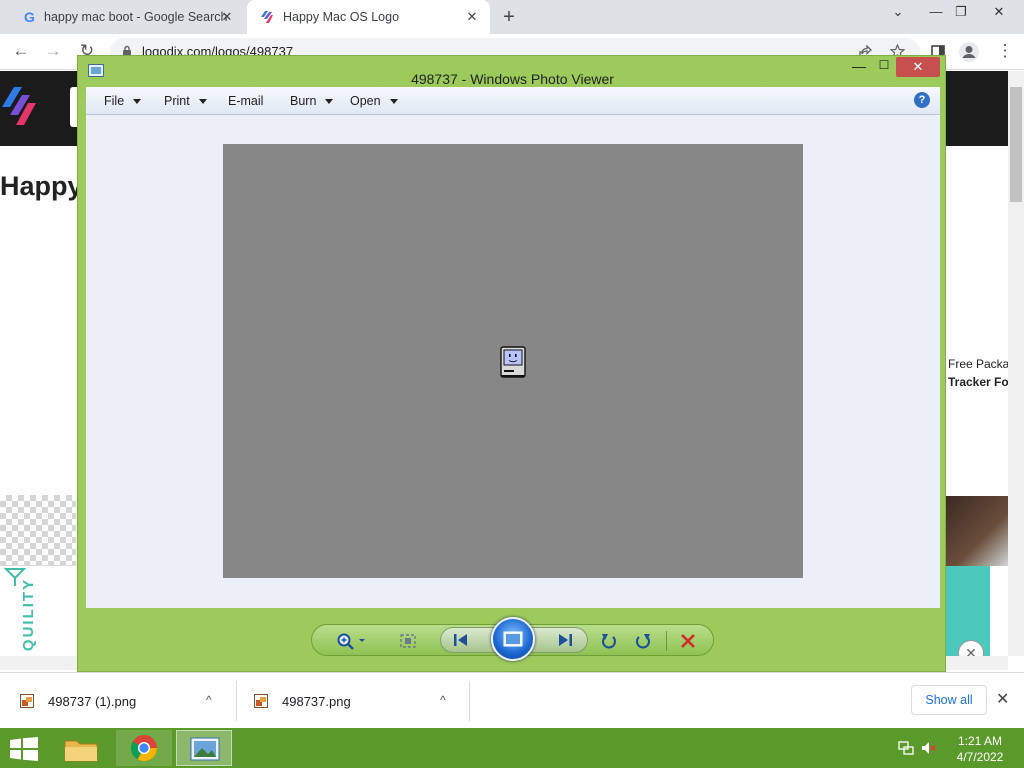 The width and height of the screenshot is (1024, 768). What do you see at coordinates (643, 641) in the screenshot?
I see `rotate-clockwise-icon` at bounding box center [643, 641].